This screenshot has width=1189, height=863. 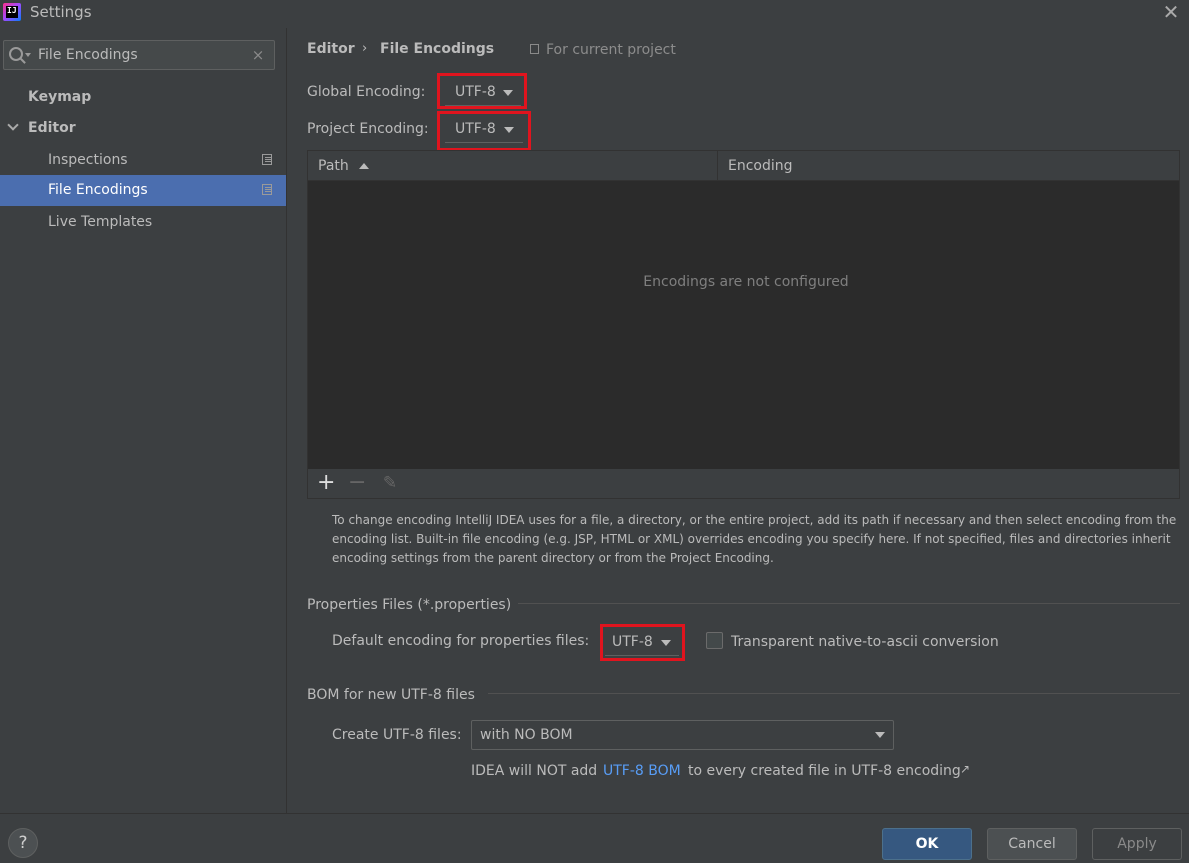 I want to click on bom-note-prefix: IDEA will NOT add, so click(x=534, y=771).